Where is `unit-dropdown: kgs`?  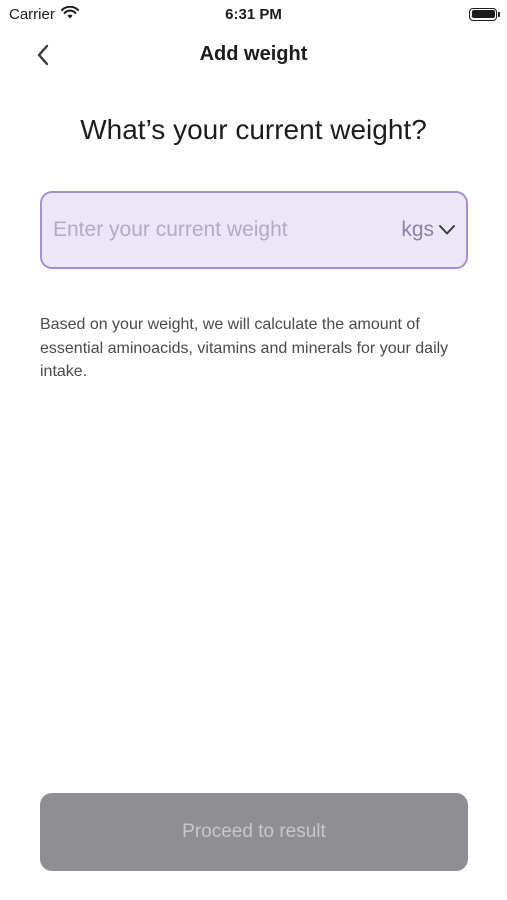
unit-dropdown: kgs is located at coordinates (428, 230).